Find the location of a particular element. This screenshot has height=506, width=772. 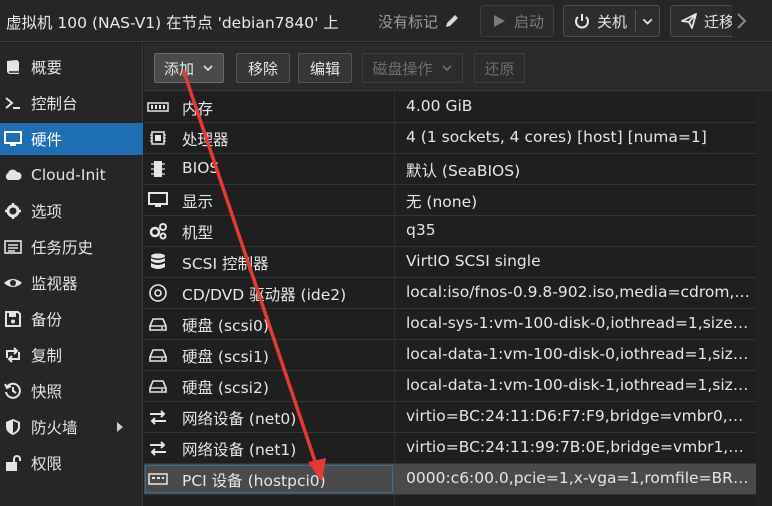

disk-action-button: 磁盘操作 is located at coordinates (412, 68).